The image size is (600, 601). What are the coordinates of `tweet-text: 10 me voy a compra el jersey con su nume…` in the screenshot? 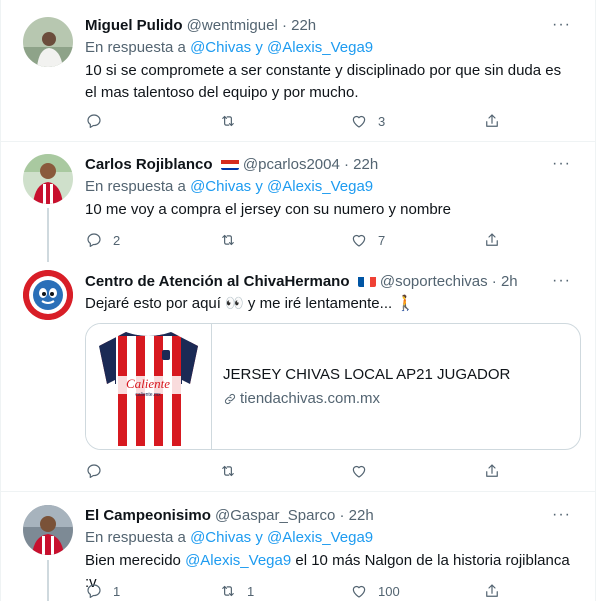 It's located at (268, 209).